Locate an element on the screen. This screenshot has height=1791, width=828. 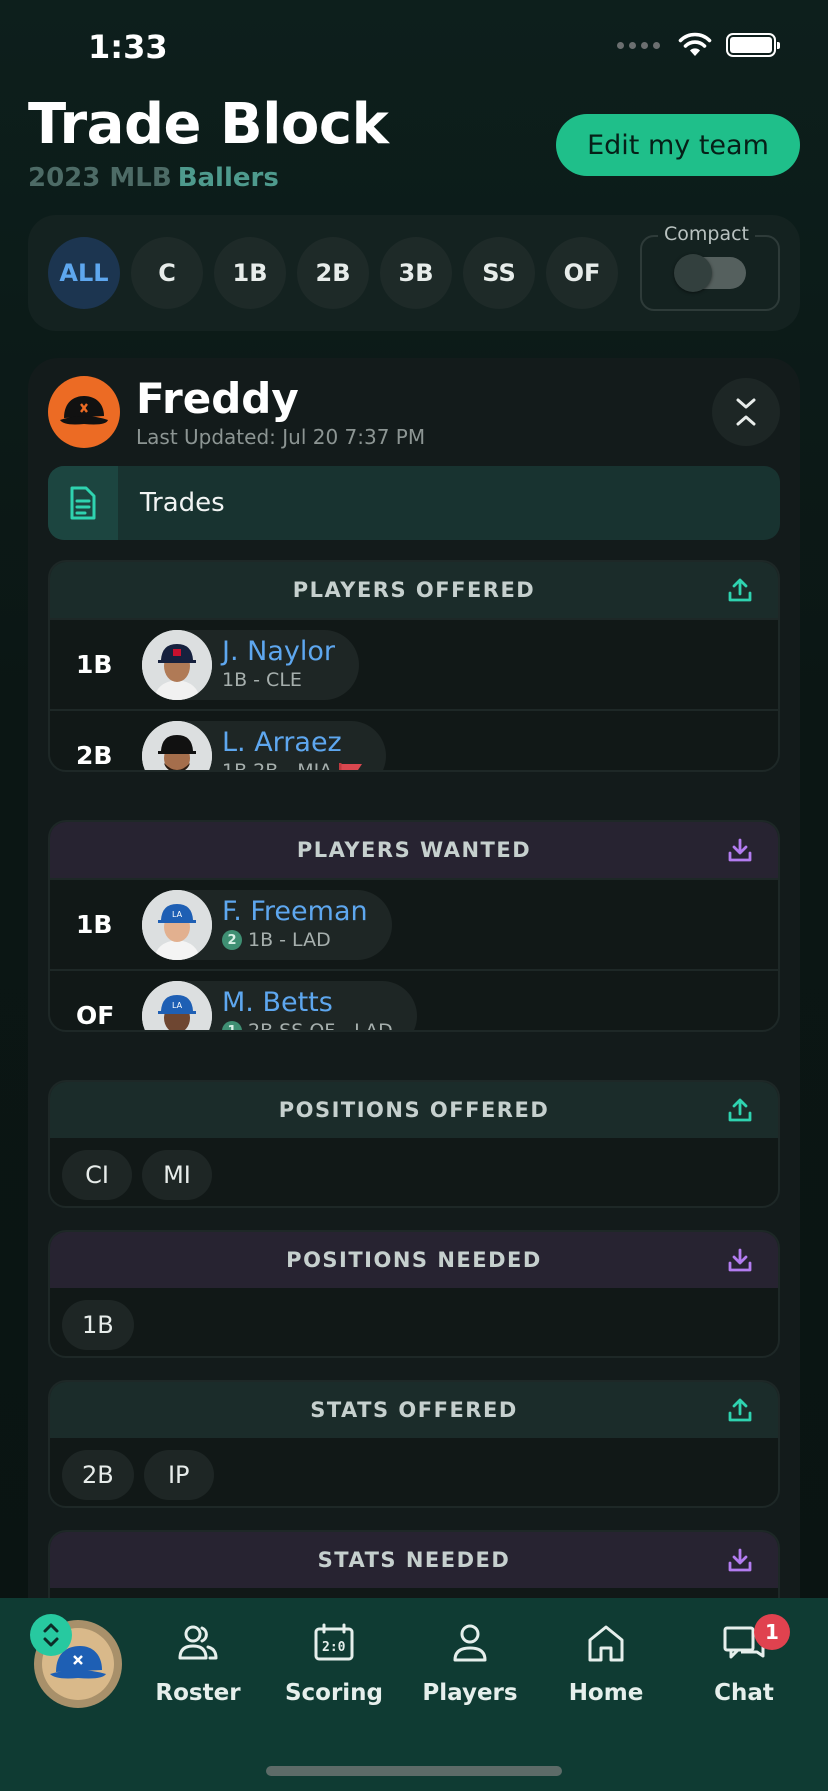
last-updated-text: Last Updated: Jul 20 7:37 PM is located at coordinates (281, 437).